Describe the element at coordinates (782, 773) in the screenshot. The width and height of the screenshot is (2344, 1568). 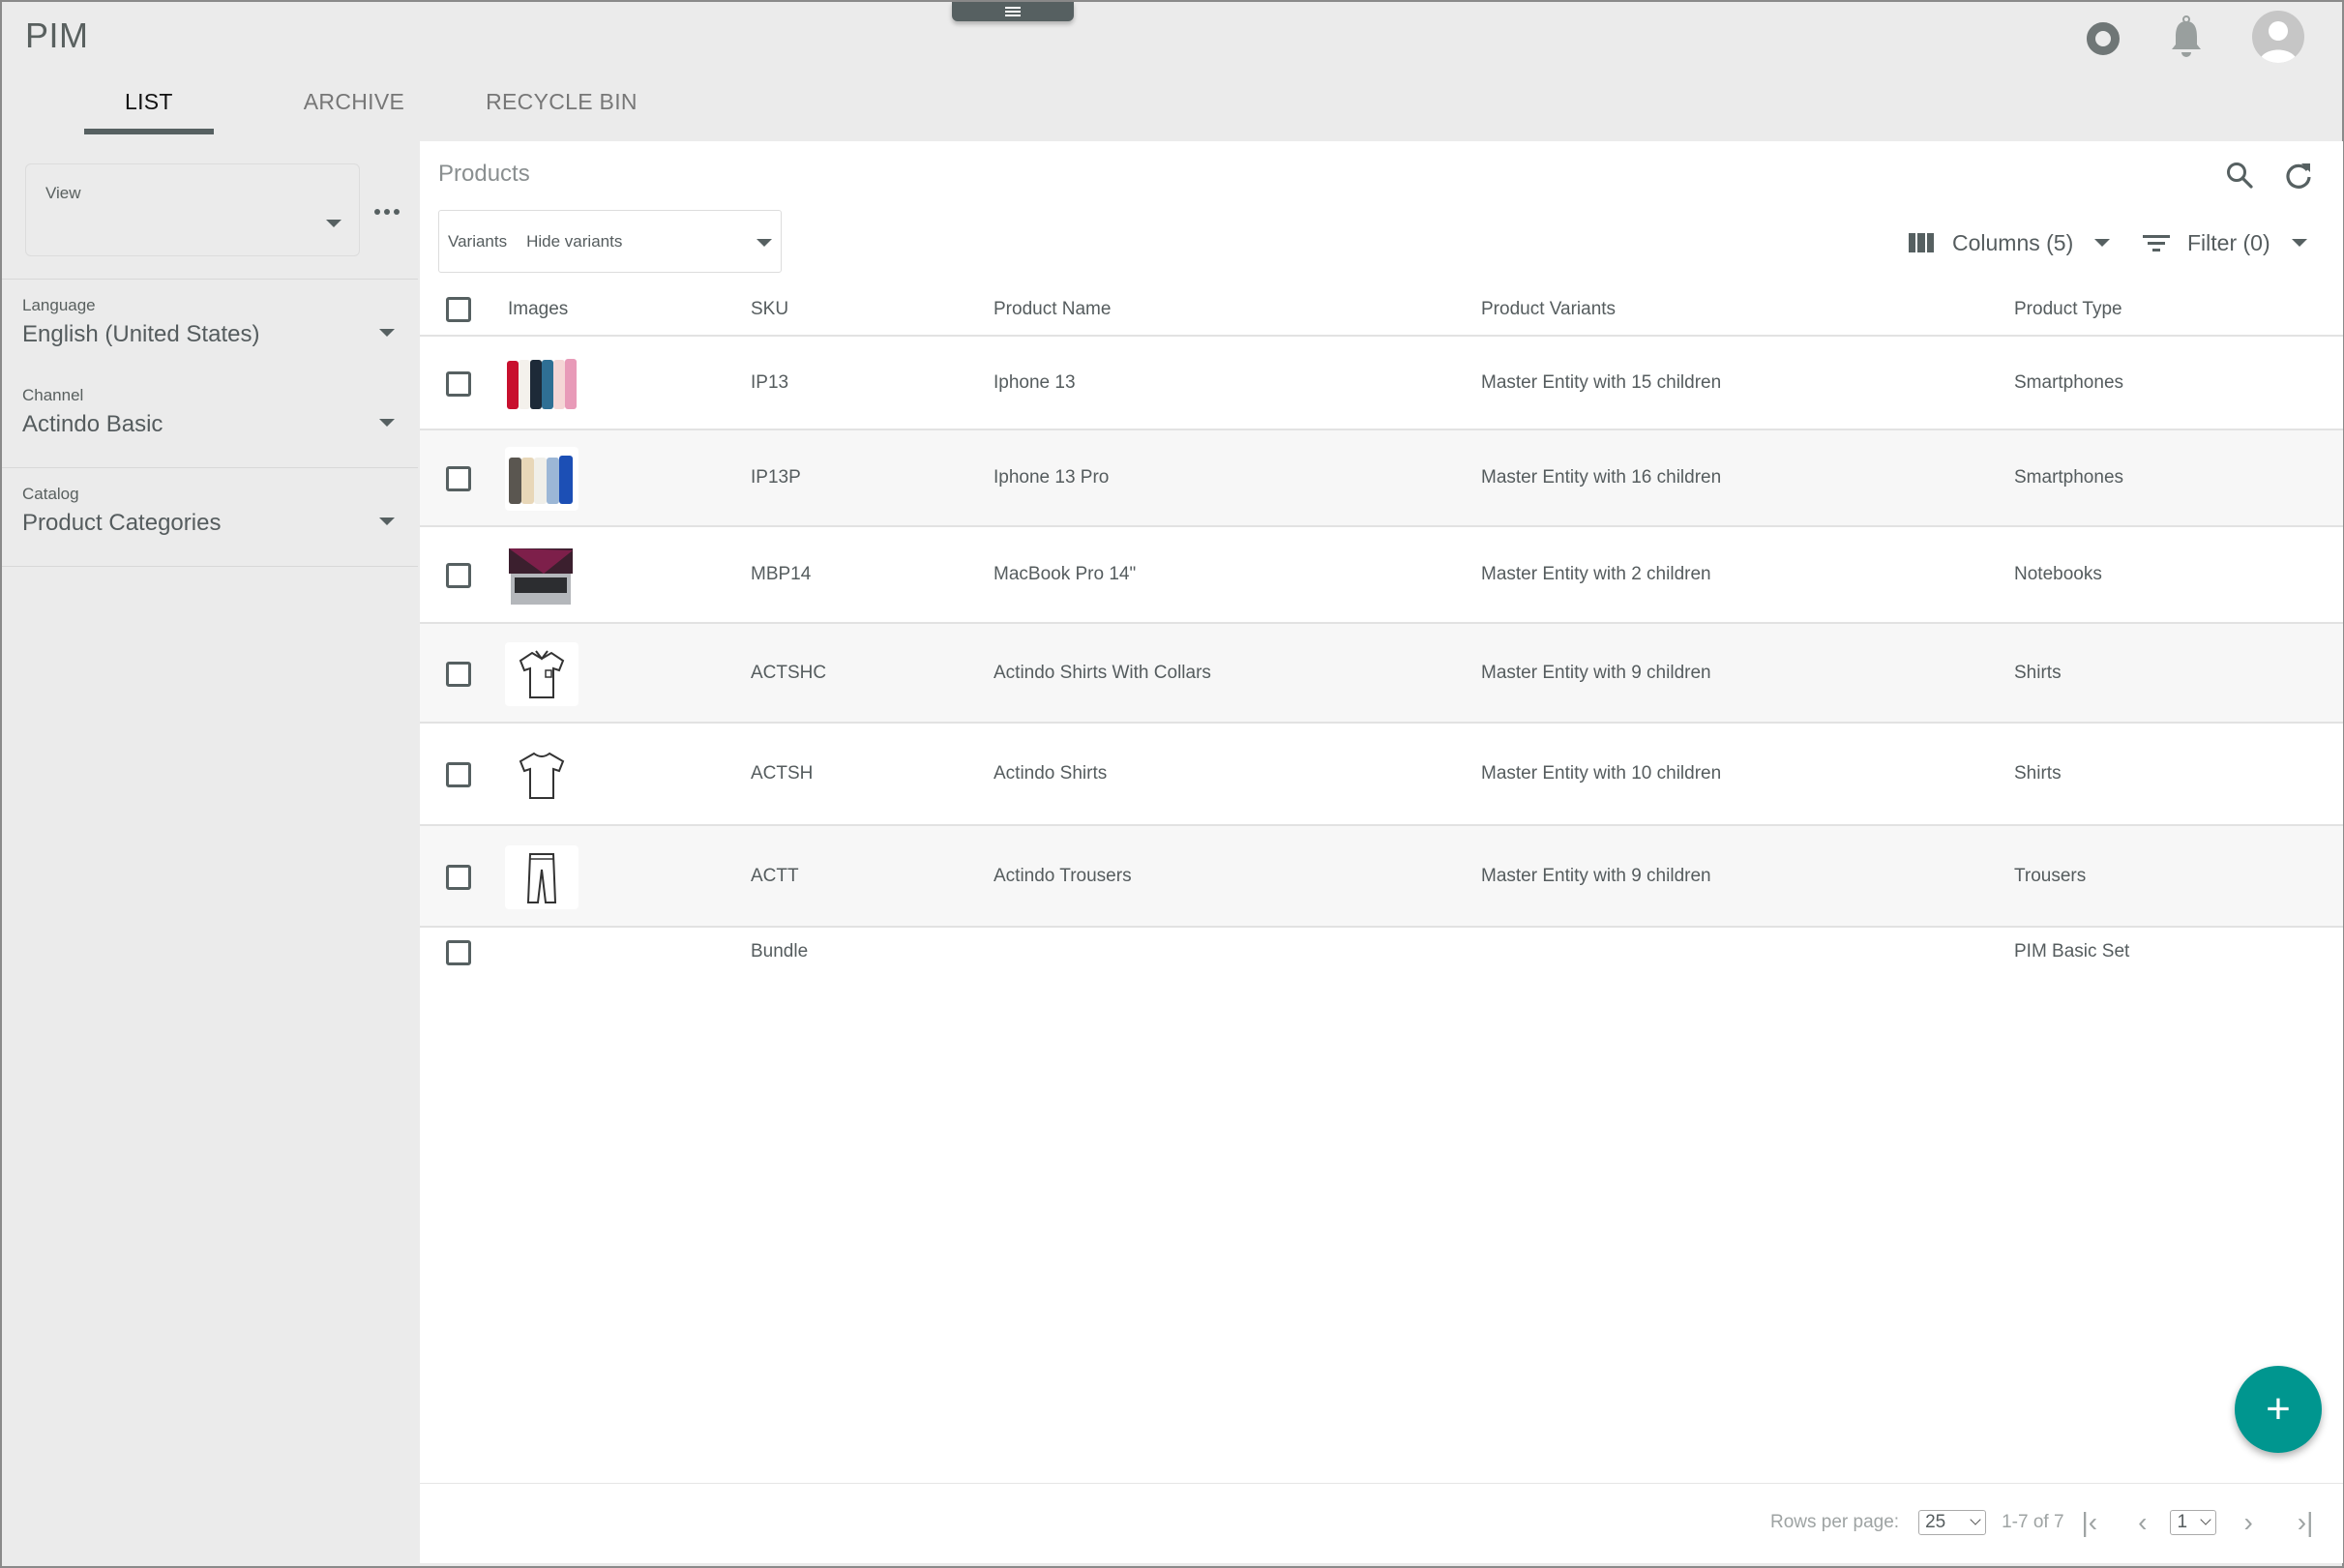
I see `cell-sku: ACTSH` at that location.